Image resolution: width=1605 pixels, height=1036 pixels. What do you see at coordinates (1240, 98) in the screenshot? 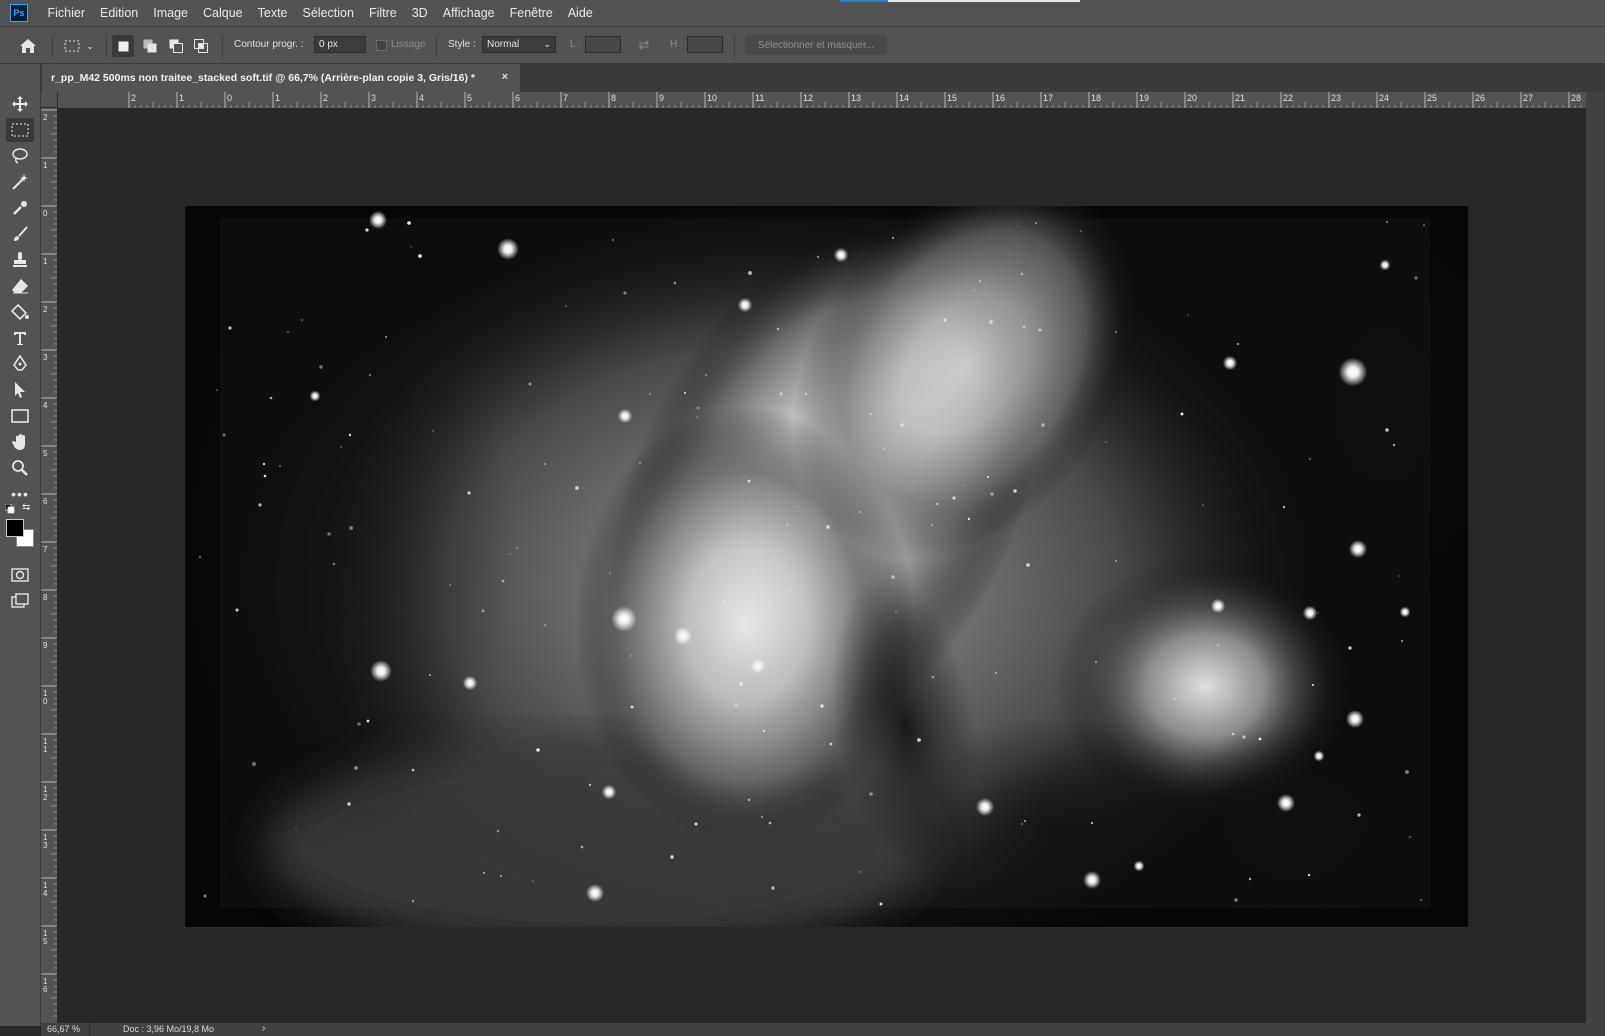
I see `ruler-label: 21` at bounding box center [1240, 98].